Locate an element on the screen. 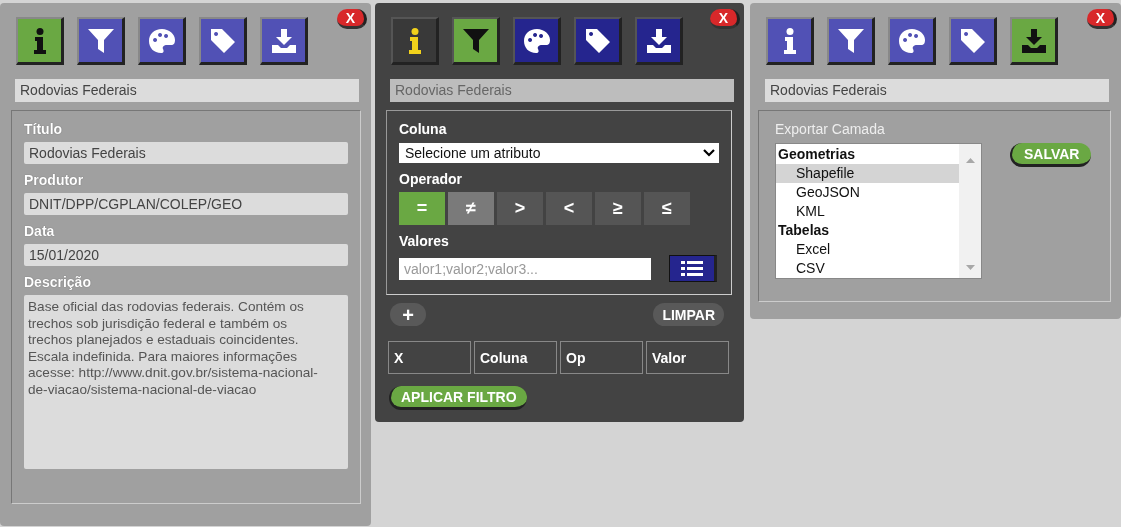 This screenshot has height=527, width=1121. scroll-down-icon is located at coordinates (970, 267).